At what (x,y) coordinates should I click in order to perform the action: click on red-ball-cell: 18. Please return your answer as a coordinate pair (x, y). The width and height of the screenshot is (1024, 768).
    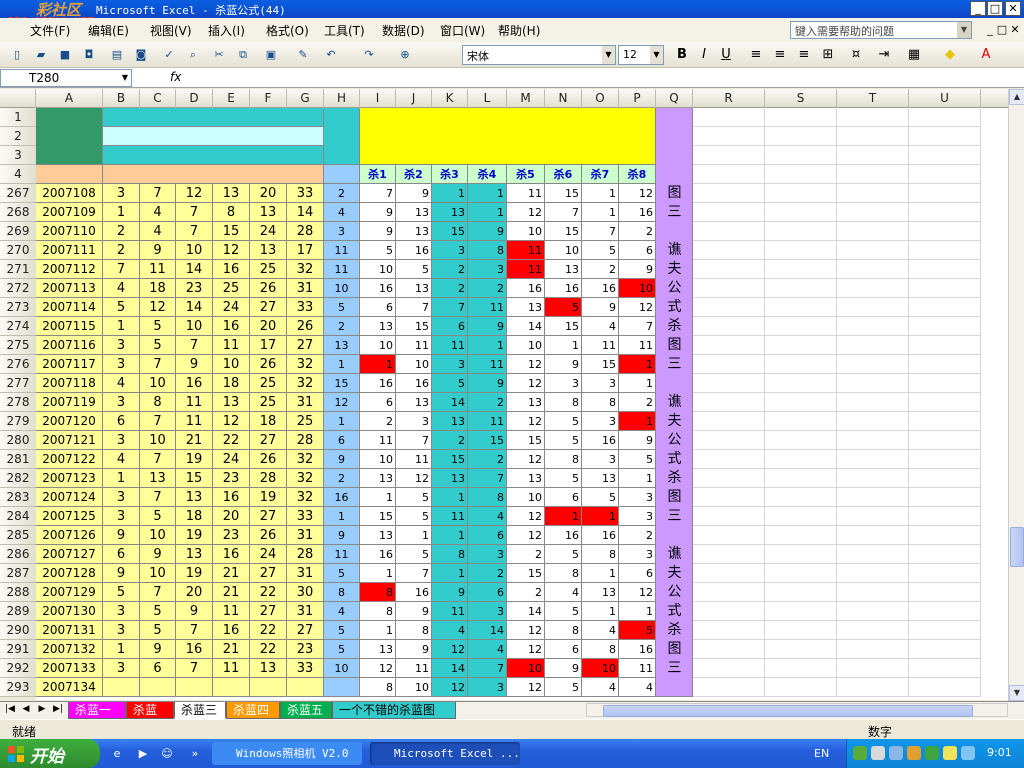
    Looking at the image, I should click on (268, 421).